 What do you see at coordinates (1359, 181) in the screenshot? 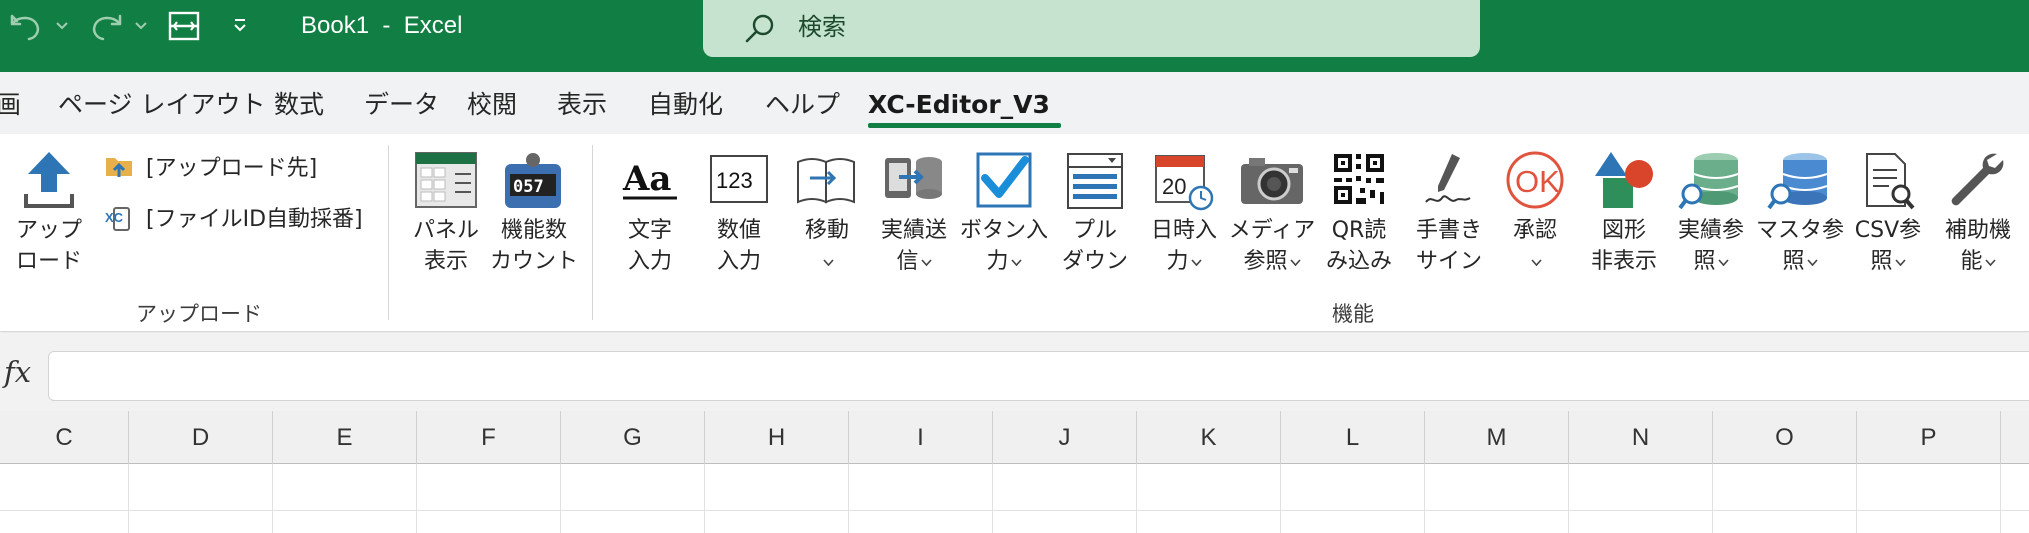
I see `qr-icon` at bounding box center [1359, 181].